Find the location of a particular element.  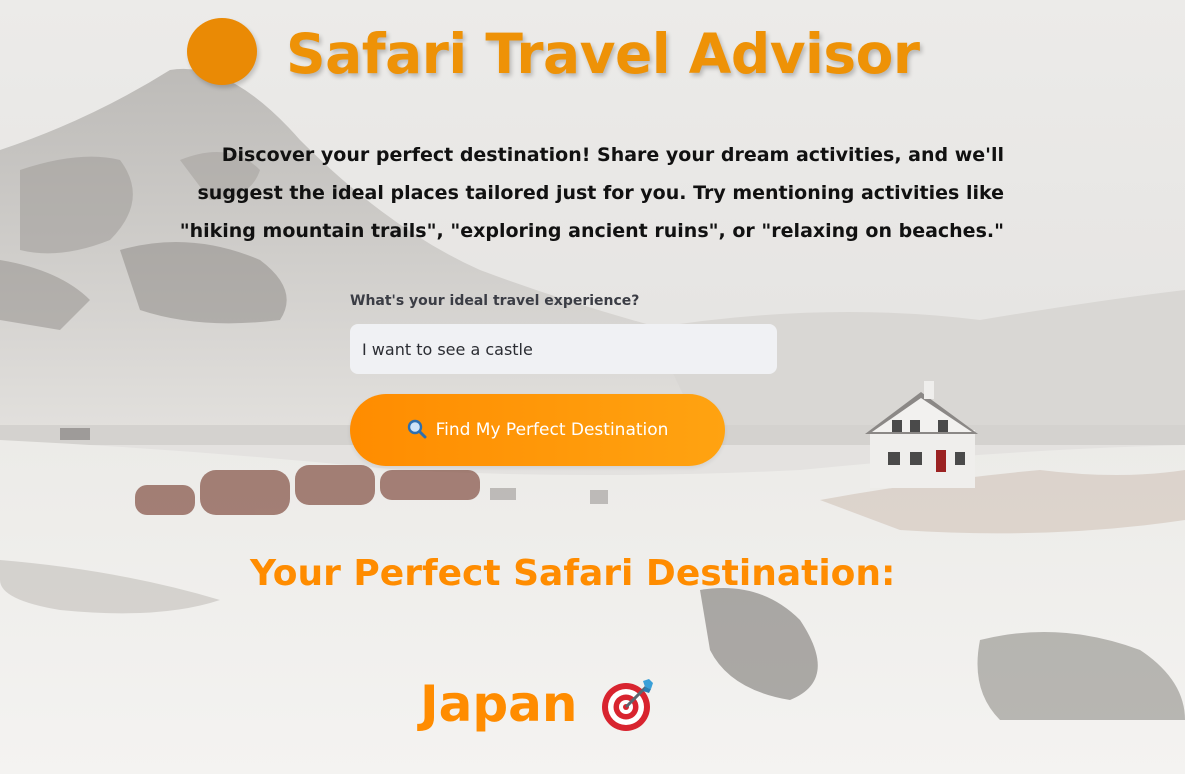

destination-name: Japan is located at coordinates (499, 704).